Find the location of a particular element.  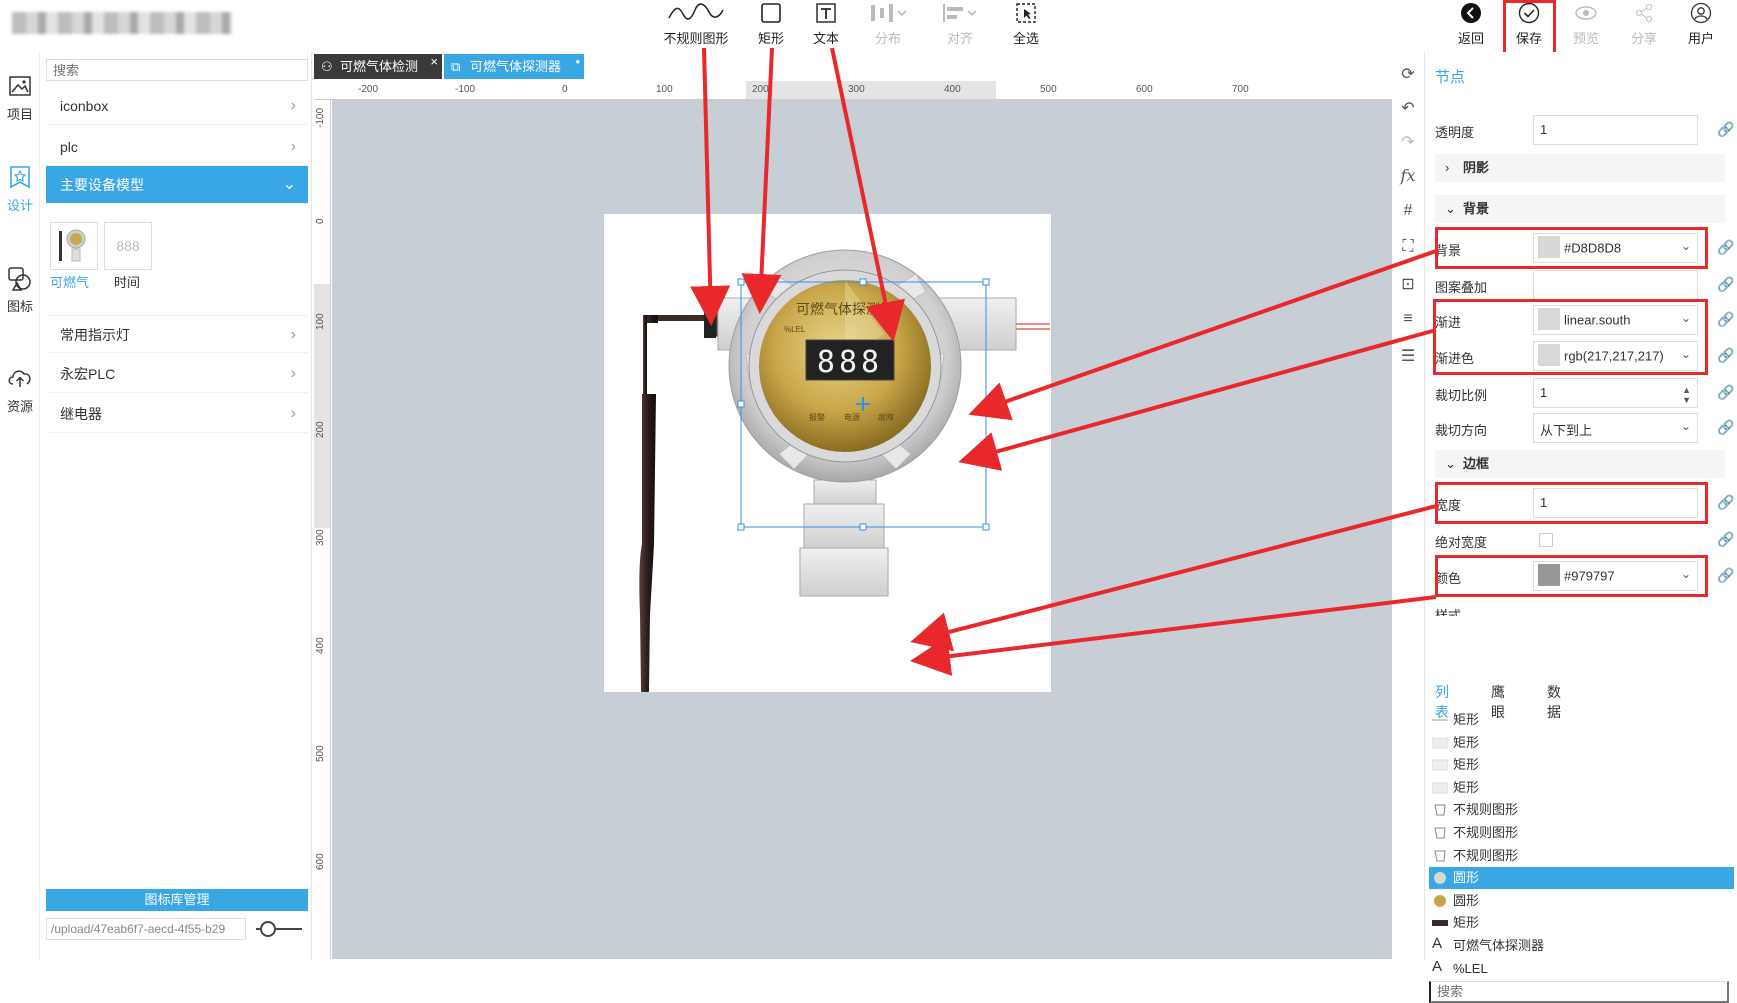

properties-panel-title: 节点 is located at coordinates (1450, 77).